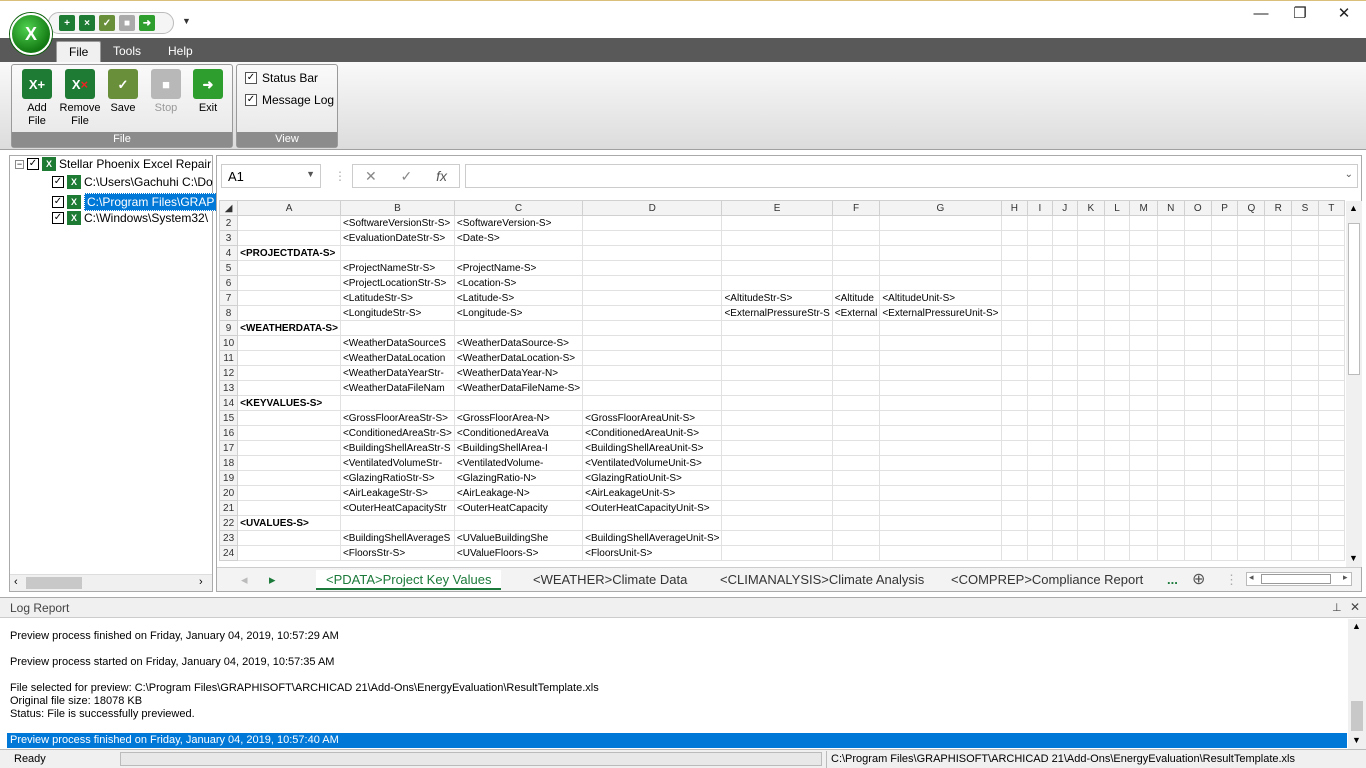 The height and width of the screenshot is (768, 1366). What do you see at coordinates (397, 508) in the screenshot?
I see `grid-cell: <OuterHeatCapacityStr` at bounding box center [397, 508].